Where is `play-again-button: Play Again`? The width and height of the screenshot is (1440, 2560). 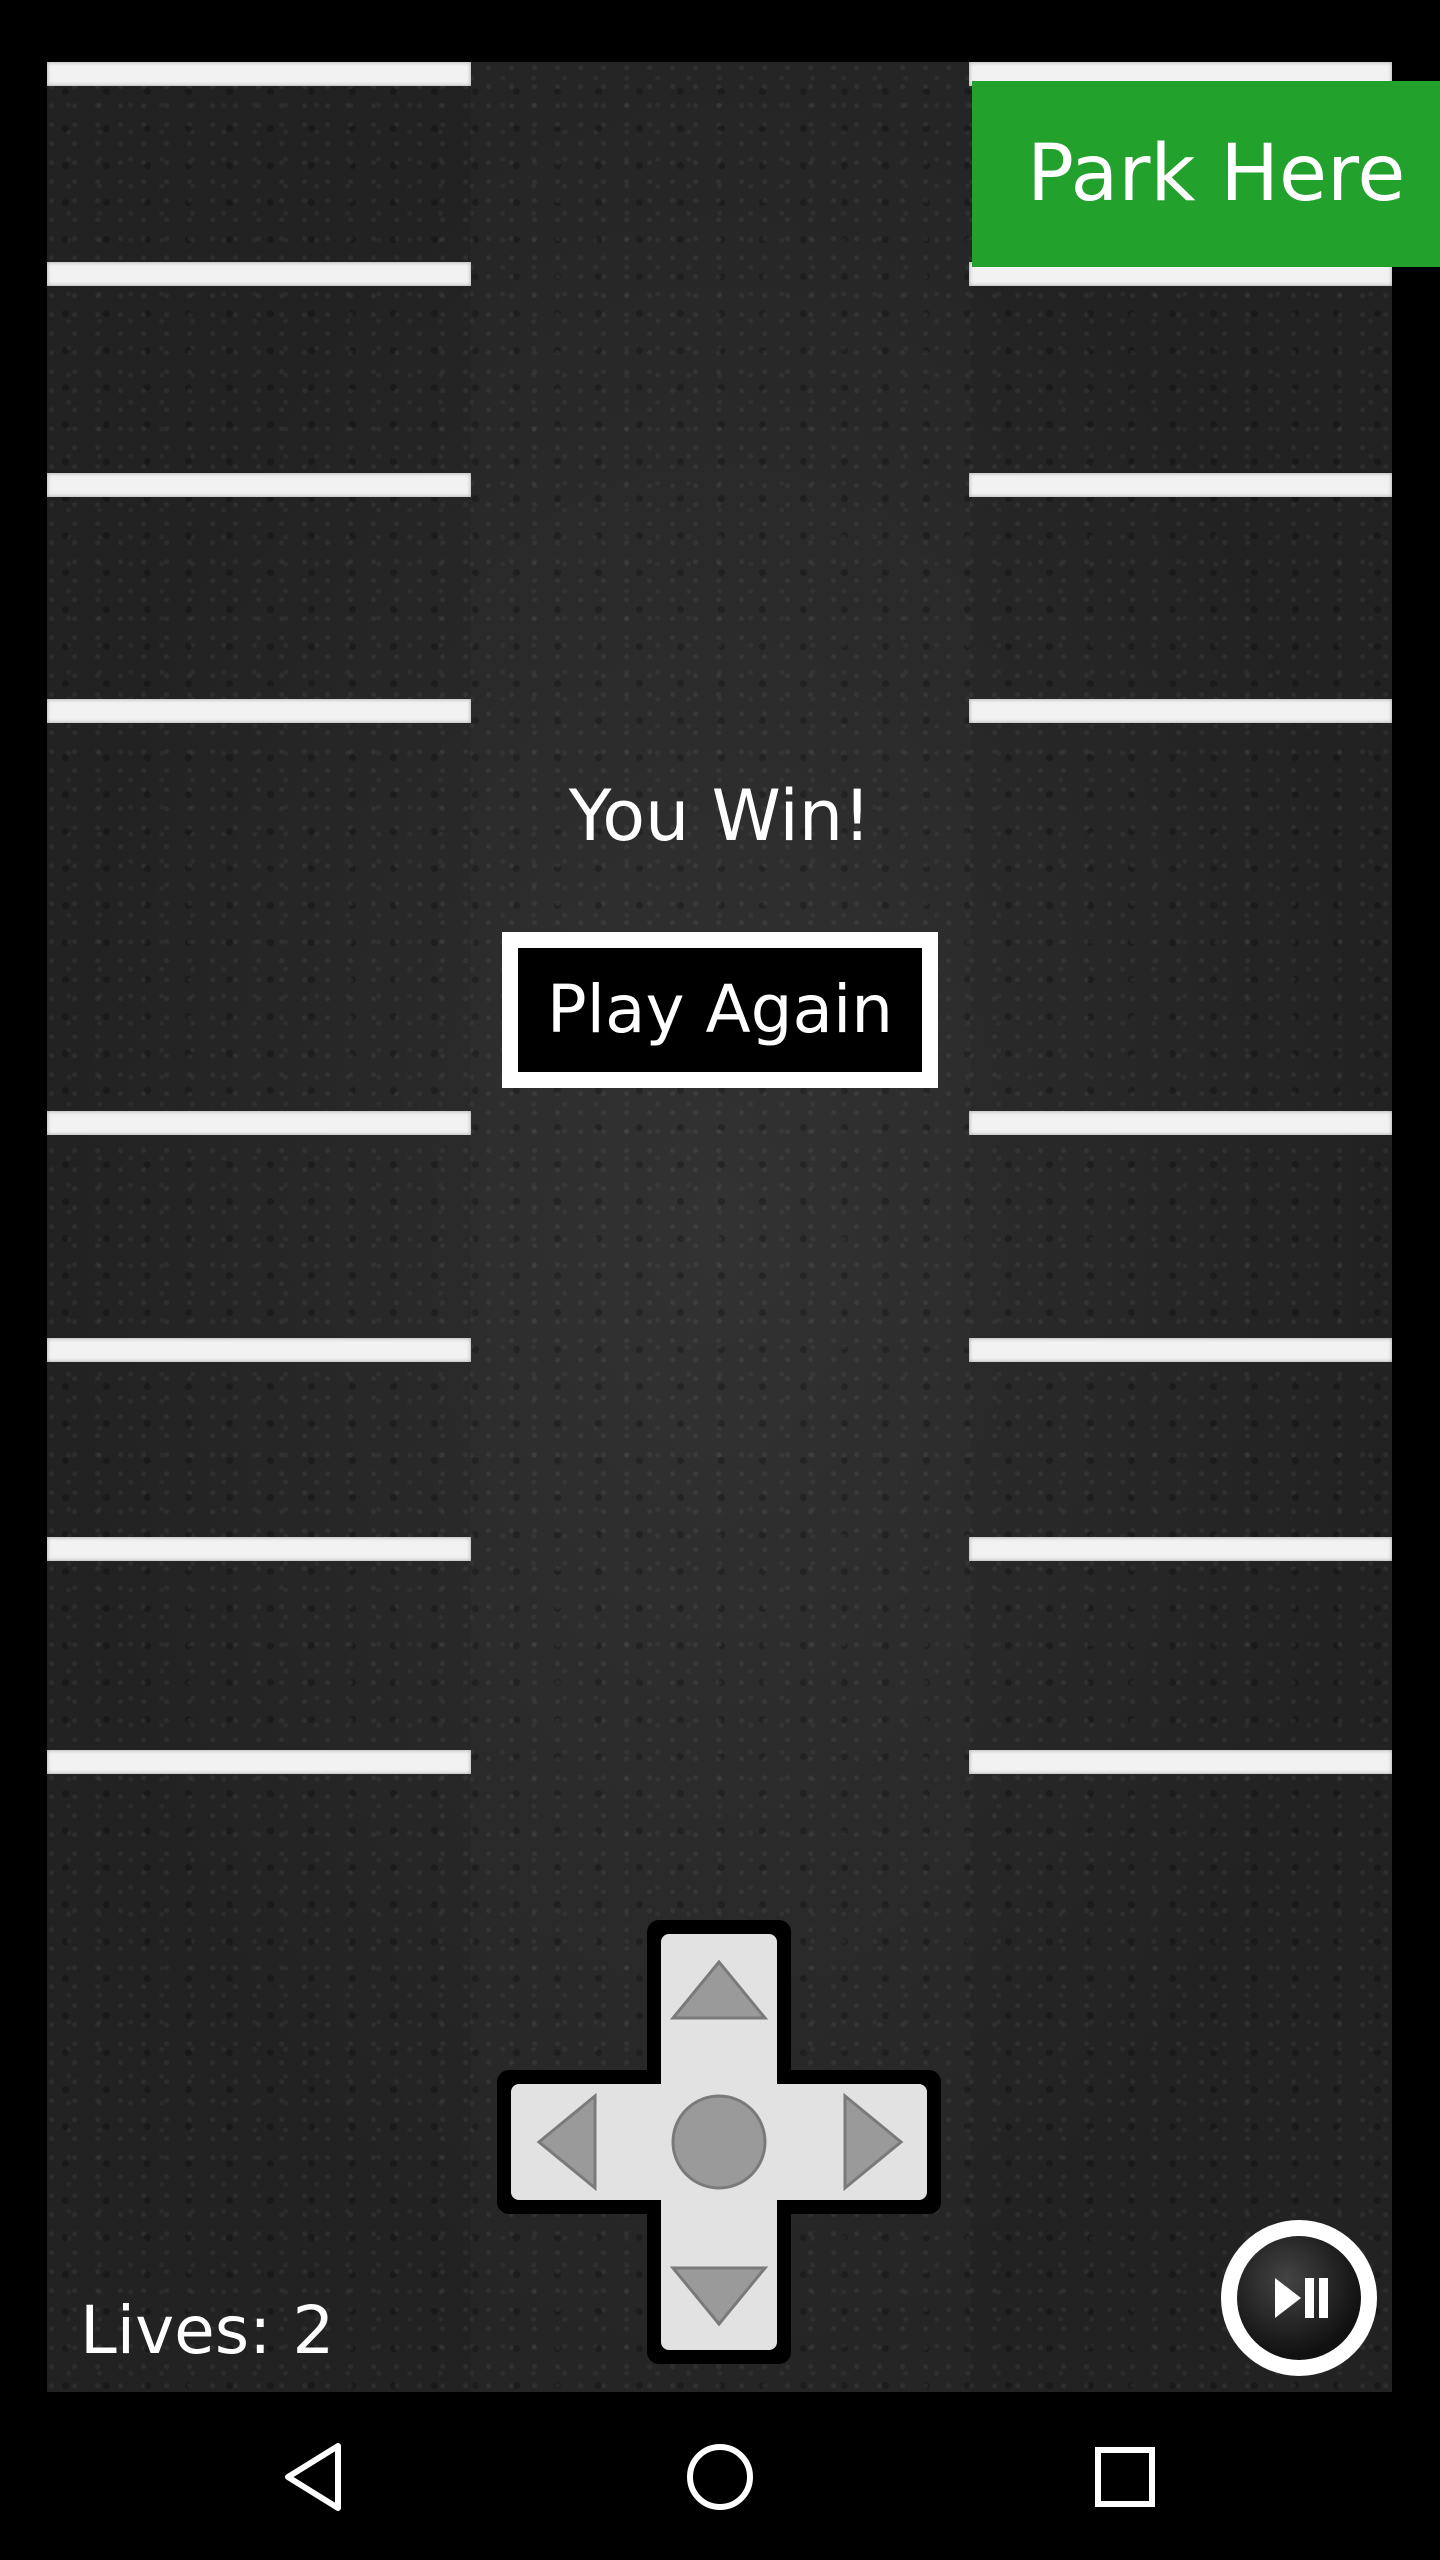
play-again-button: Play Again is located at coordinates (720, 1010).